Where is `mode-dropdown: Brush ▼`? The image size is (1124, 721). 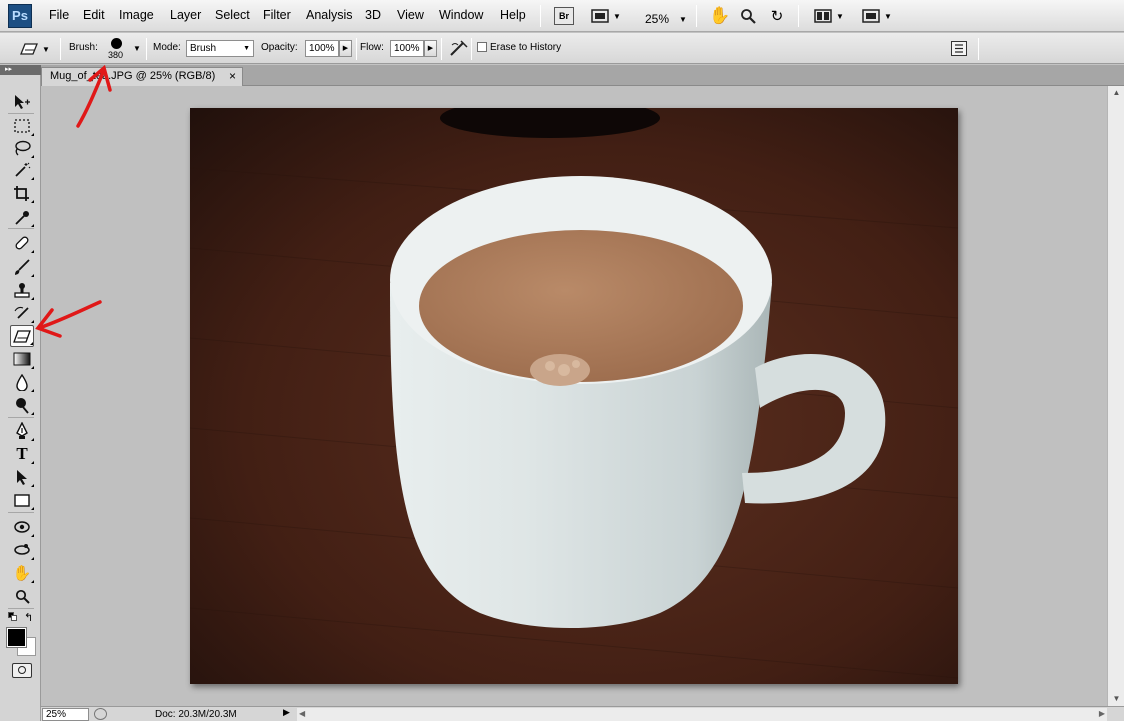 mode-dropdown: Brush ▼ is located at coordinates (220, 48).